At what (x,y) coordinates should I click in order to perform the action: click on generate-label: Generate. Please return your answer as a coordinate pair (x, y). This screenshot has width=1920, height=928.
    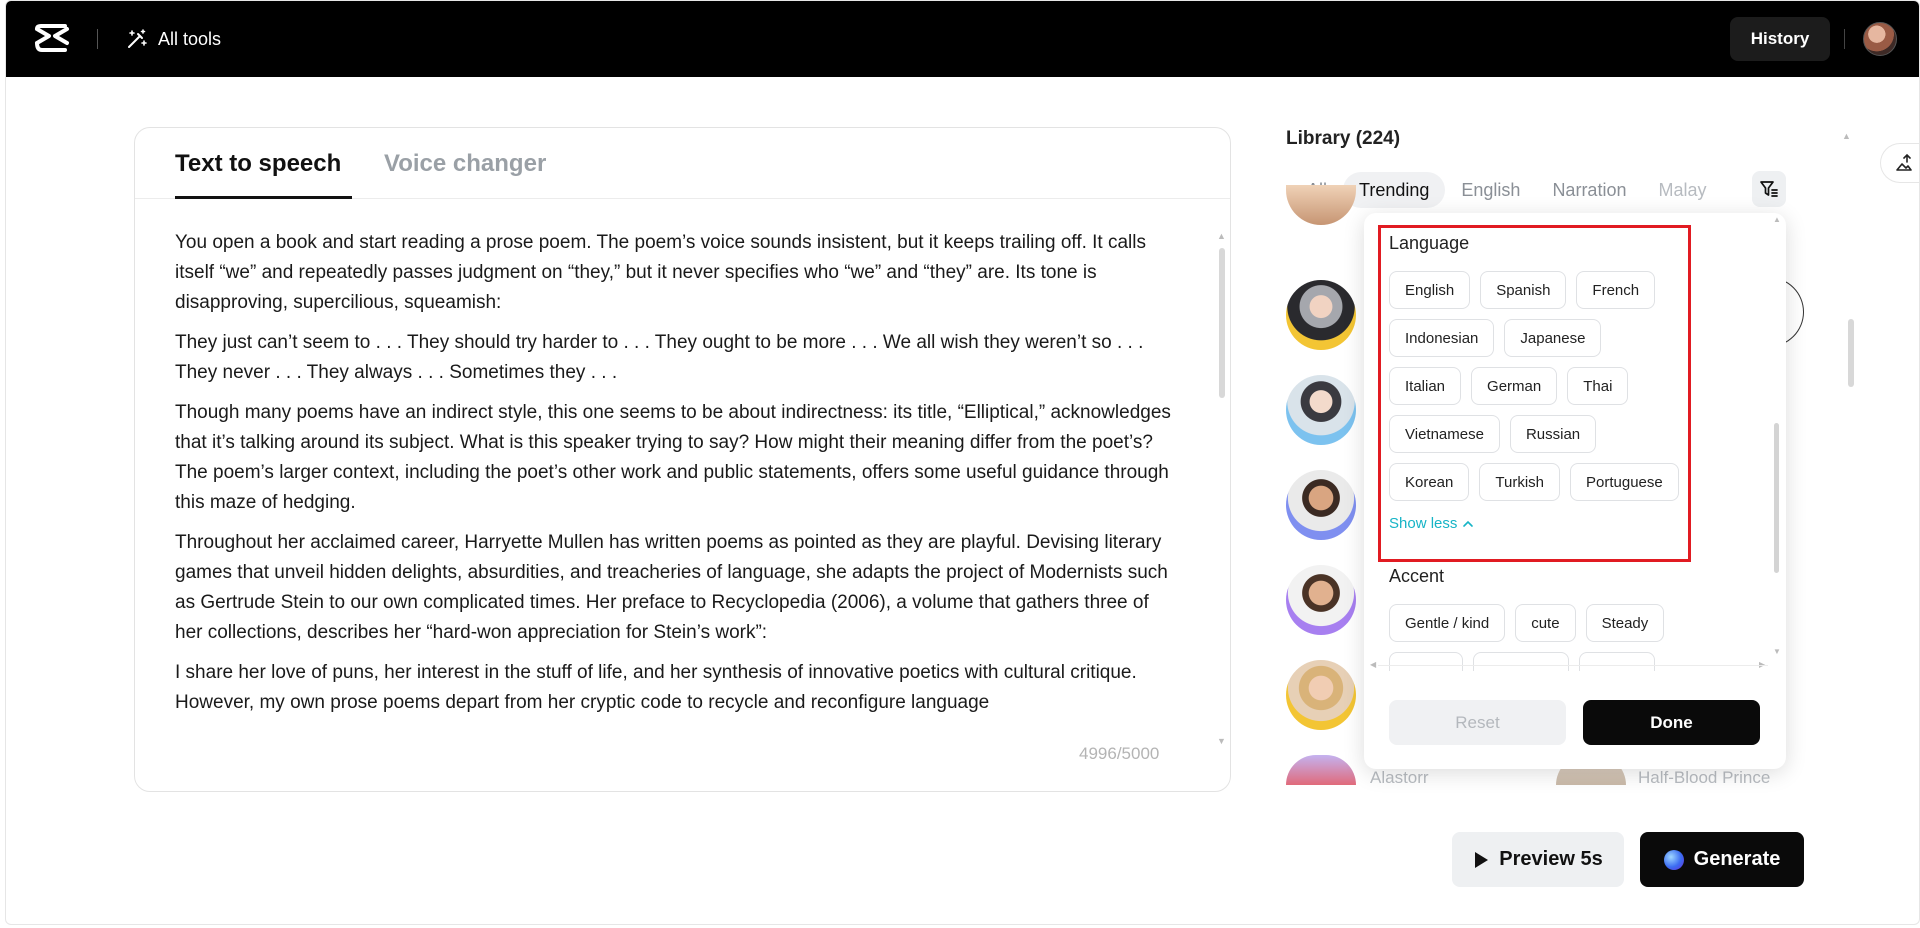
    Looking at the image, I should click on (1737, 859).